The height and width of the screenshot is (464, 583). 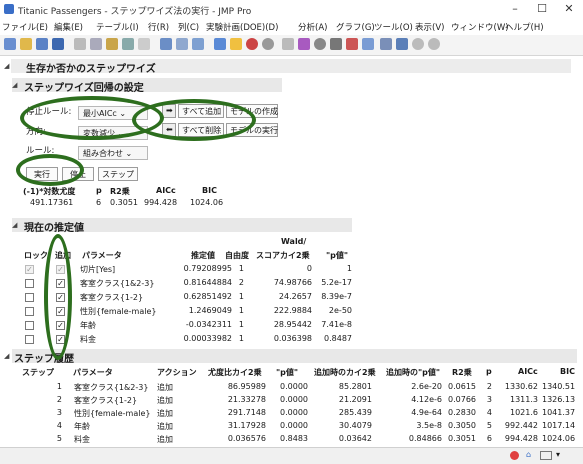 I want to click on journal-icon, so click(x=128, y=44).